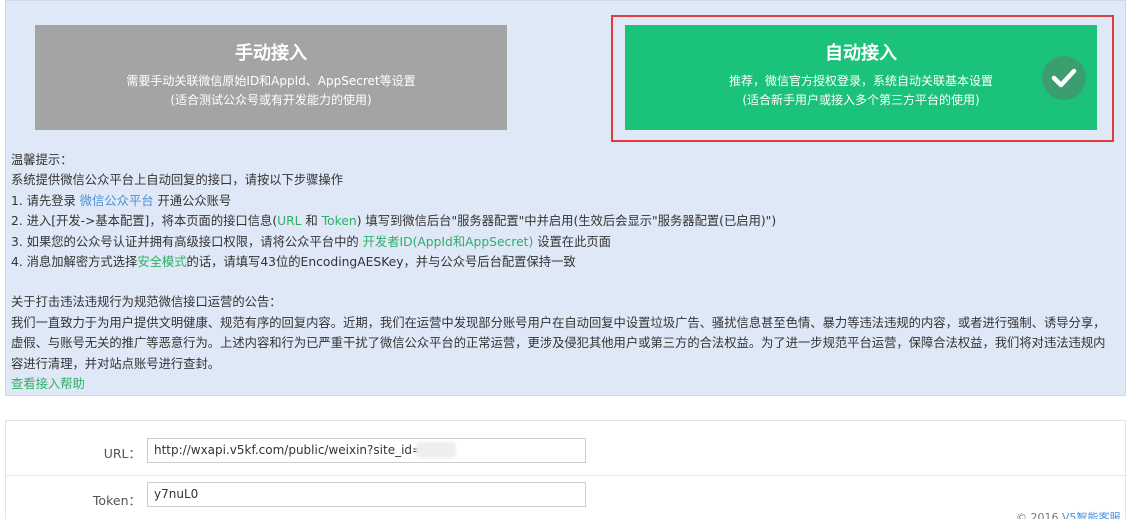 This screenshot has width=1130, height=519. I want to click on step4-text: 4. 消息加解密方式选择, so click(74, 262).